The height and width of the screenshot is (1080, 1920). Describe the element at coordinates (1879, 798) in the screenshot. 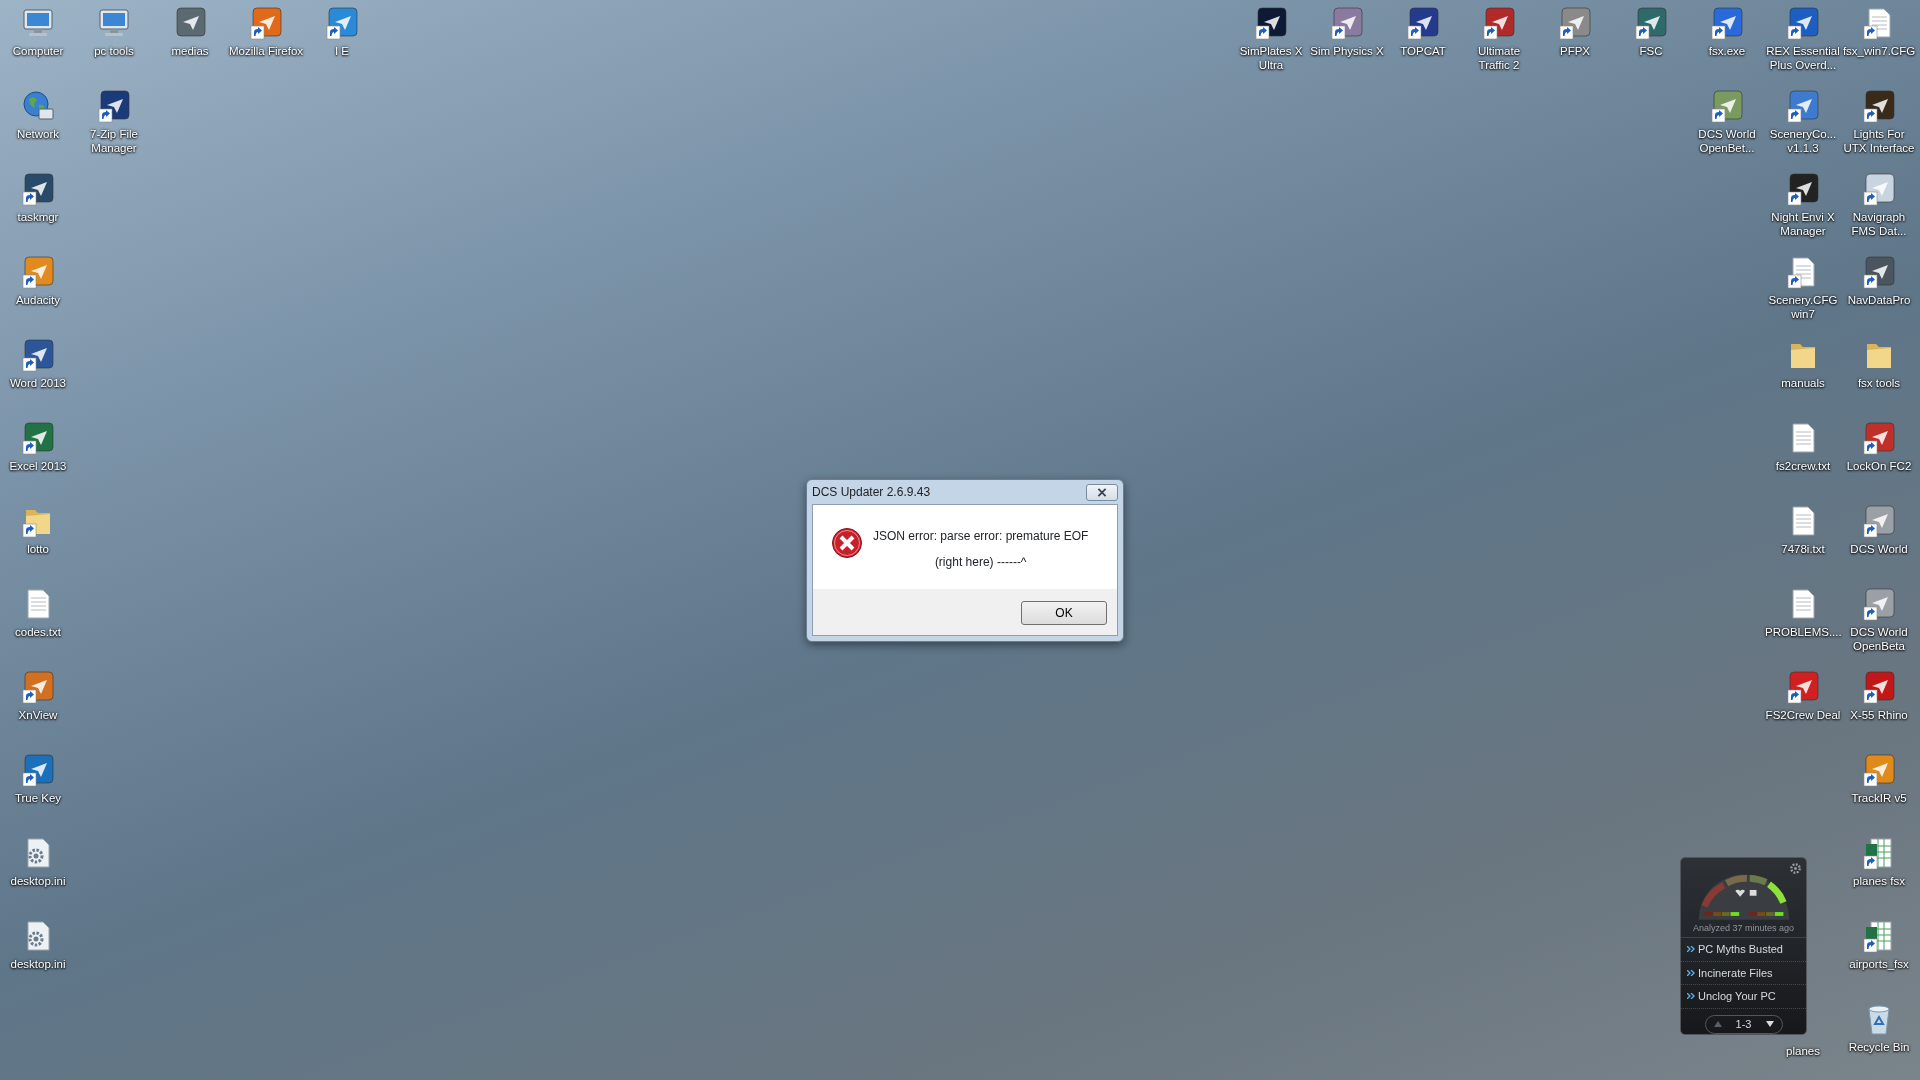

I see `desktop-icon-label: TrackIR v5` at that location.